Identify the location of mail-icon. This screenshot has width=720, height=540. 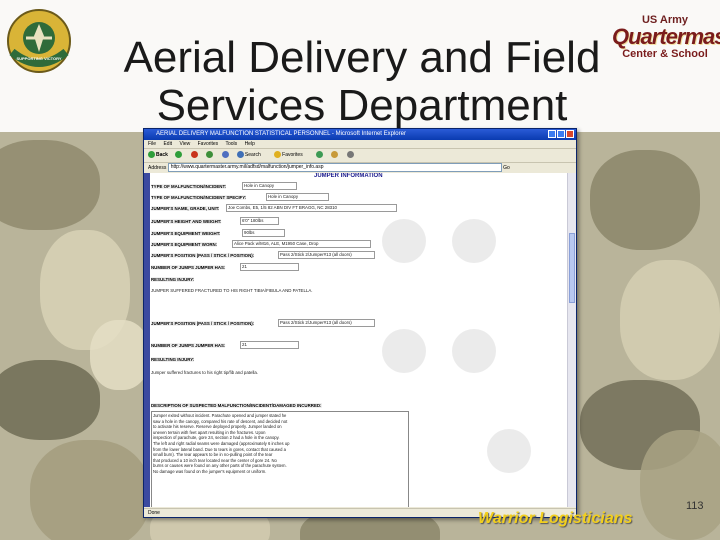
(335, 155).